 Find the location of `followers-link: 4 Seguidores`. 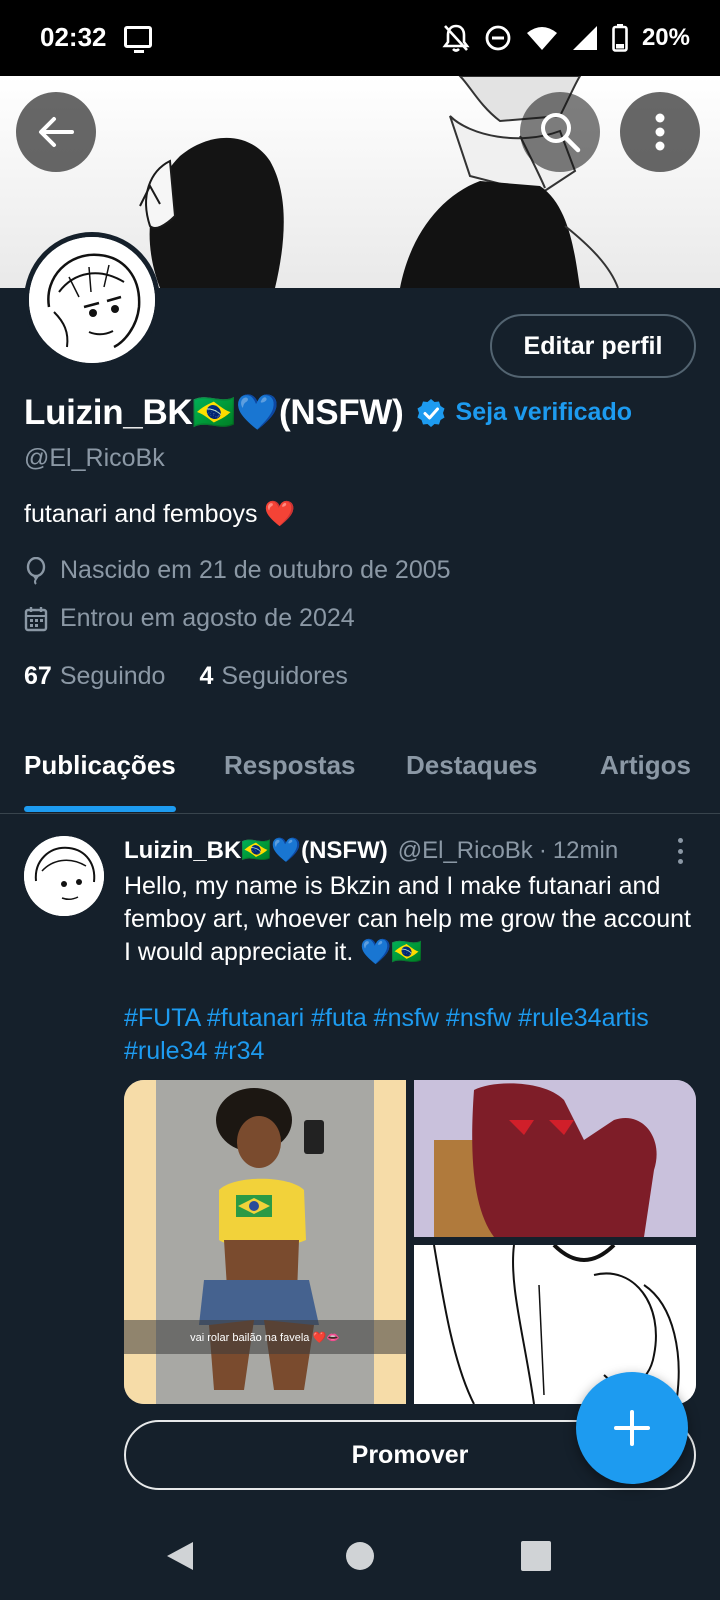

followers-link: 4 Seguidores is located at coordinates (273, 676).